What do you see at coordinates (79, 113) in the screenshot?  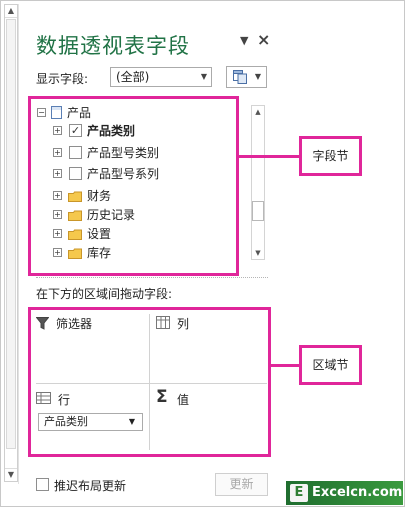 I see `field-root-label: 产品` at bounding box center [79, 113].